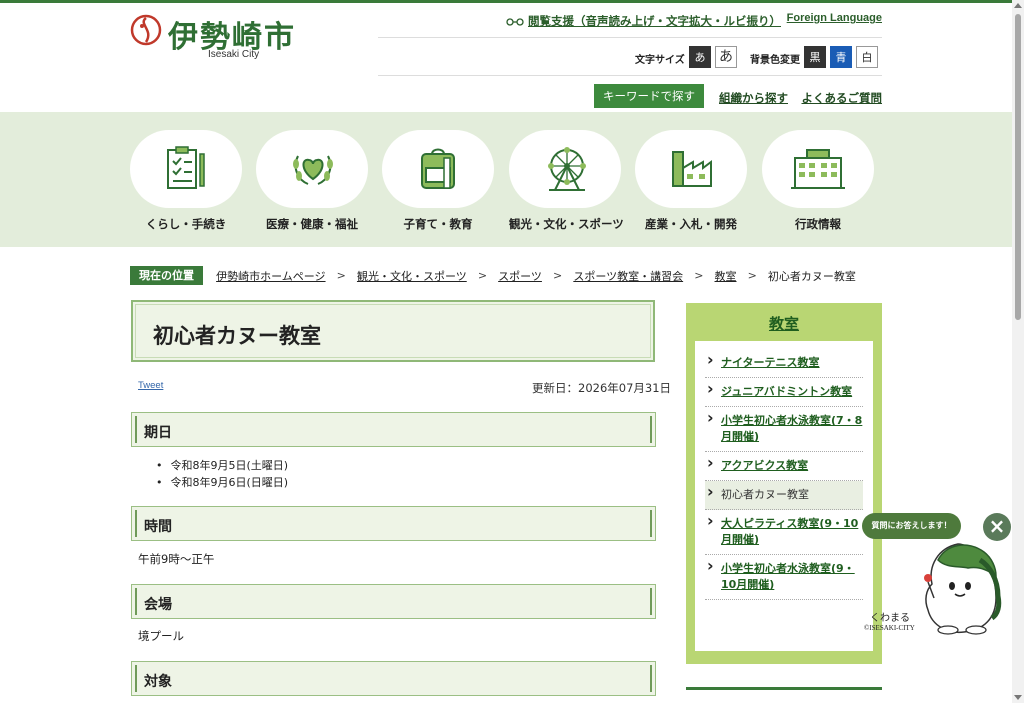 The image size is (1024, 703). What do you see at coordinates (1018, 697) in the screenshot?
I see `scroll-down-arrow-icon` at bounding box center [1018, 697].